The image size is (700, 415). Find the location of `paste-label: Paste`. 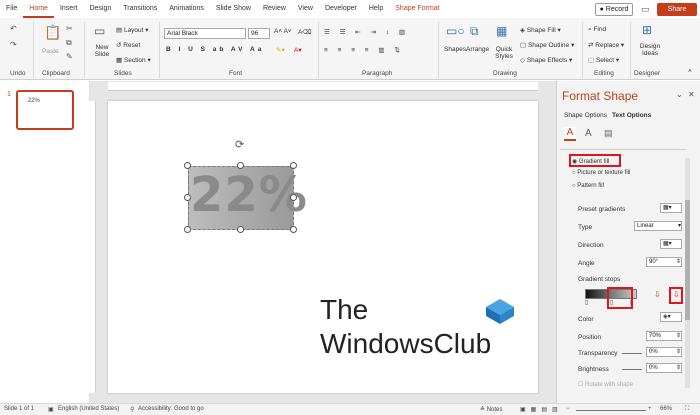

paste-label: Paste is located at coordinates (50, 51).